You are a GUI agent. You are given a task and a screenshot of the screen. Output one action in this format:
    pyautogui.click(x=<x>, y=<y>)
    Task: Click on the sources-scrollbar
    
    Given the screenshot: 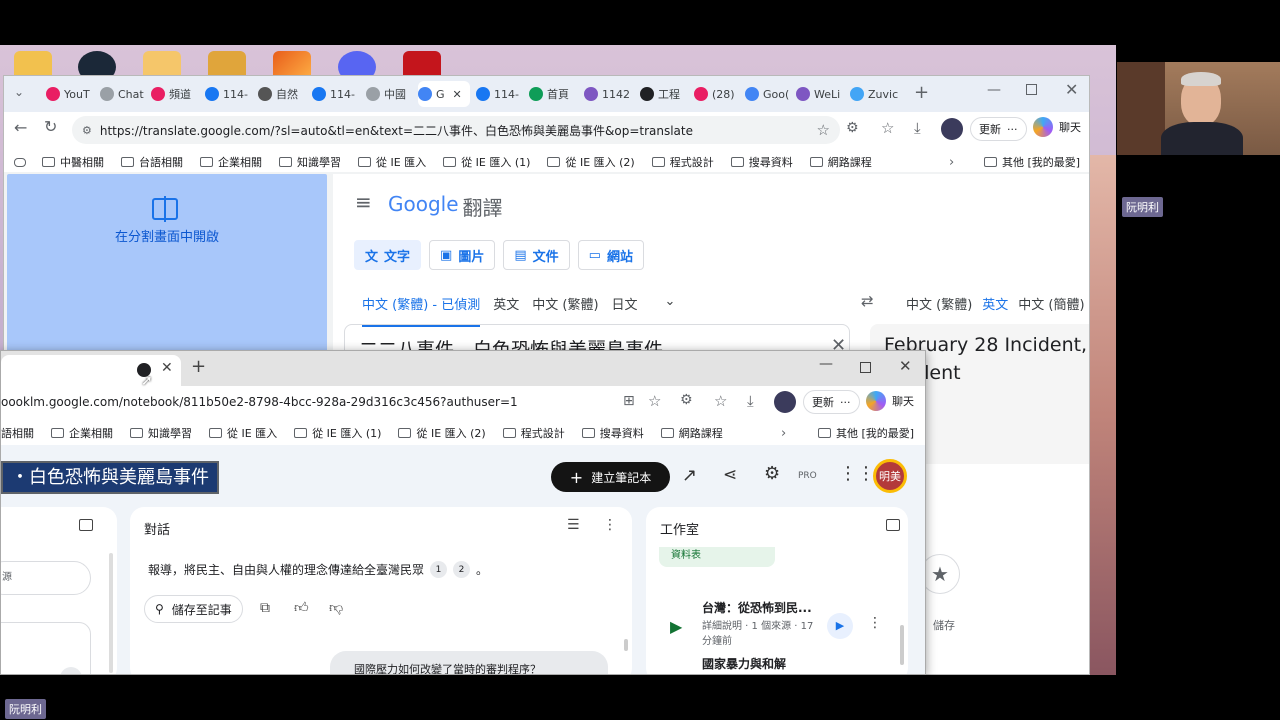 What is the action you would take?
    pyautogui.click(x=111, y=613)
    